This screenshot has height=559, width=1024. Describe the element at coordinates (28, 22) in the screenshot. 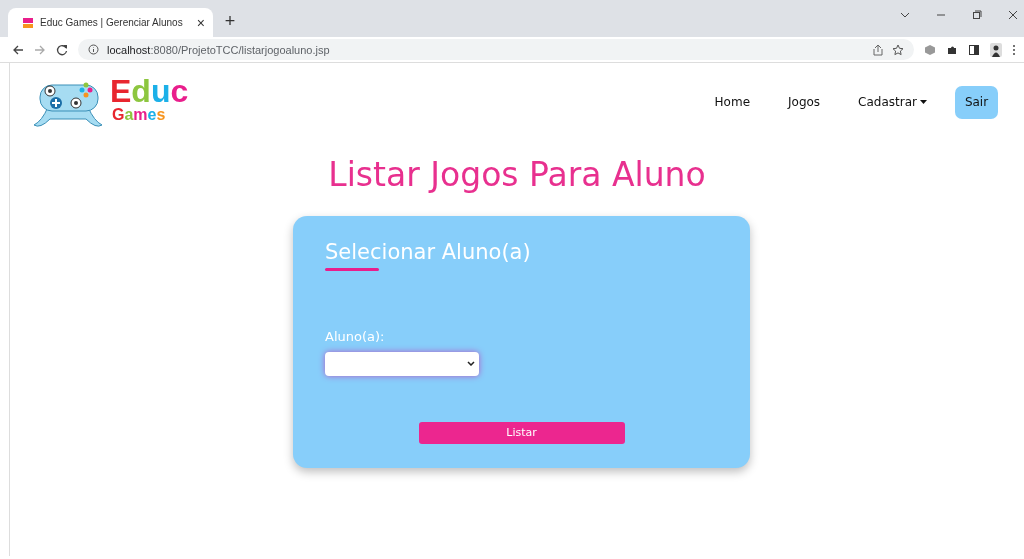

I see `favicon-icon` at that location.